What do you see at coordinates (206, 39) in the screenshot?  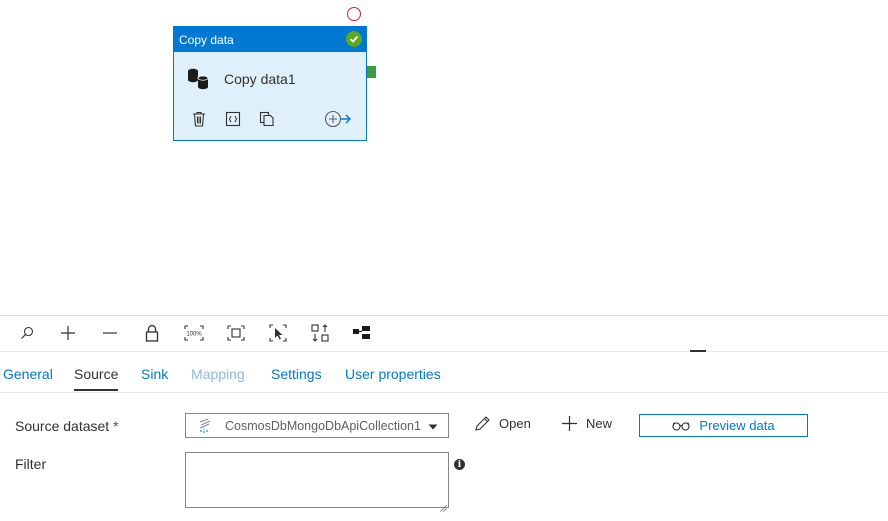 I see `activity-type-label: Copy data` at bounding box center [206, 39].